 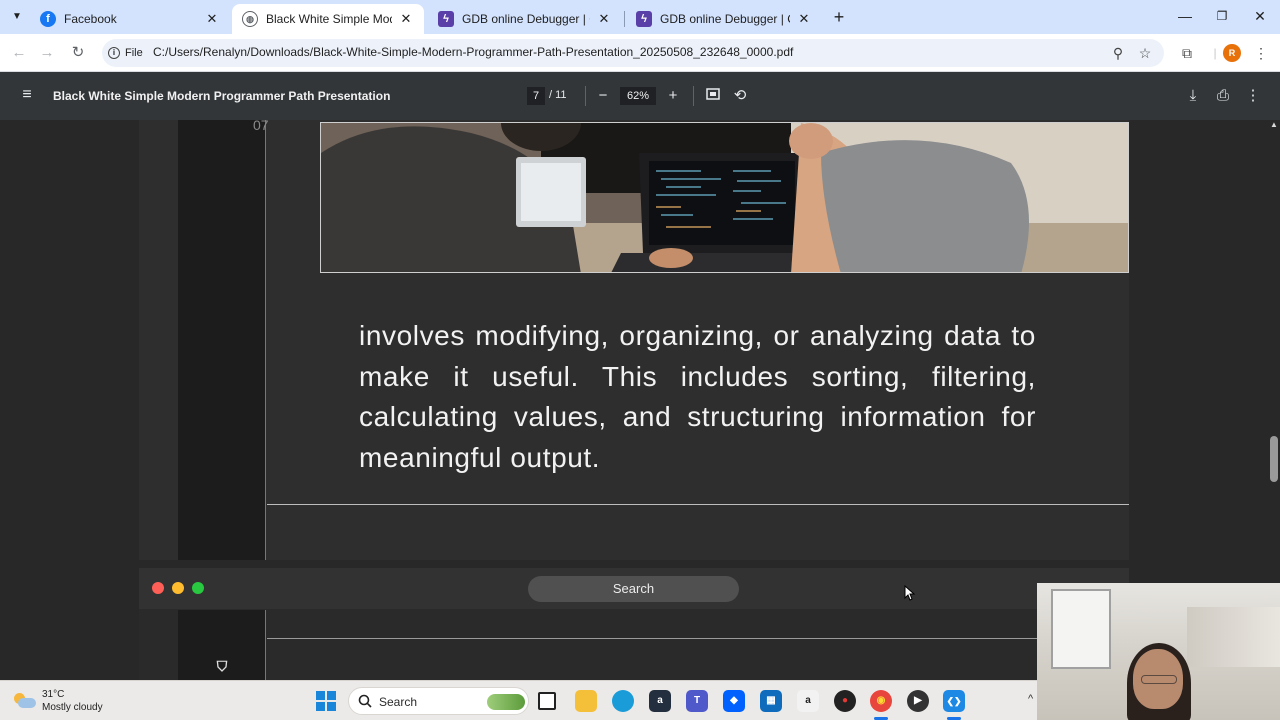 What do you see at coordinates (398, 702) in the screenshot?
I see `taskbar-search-label: Search` at bounding box center [398, 702].